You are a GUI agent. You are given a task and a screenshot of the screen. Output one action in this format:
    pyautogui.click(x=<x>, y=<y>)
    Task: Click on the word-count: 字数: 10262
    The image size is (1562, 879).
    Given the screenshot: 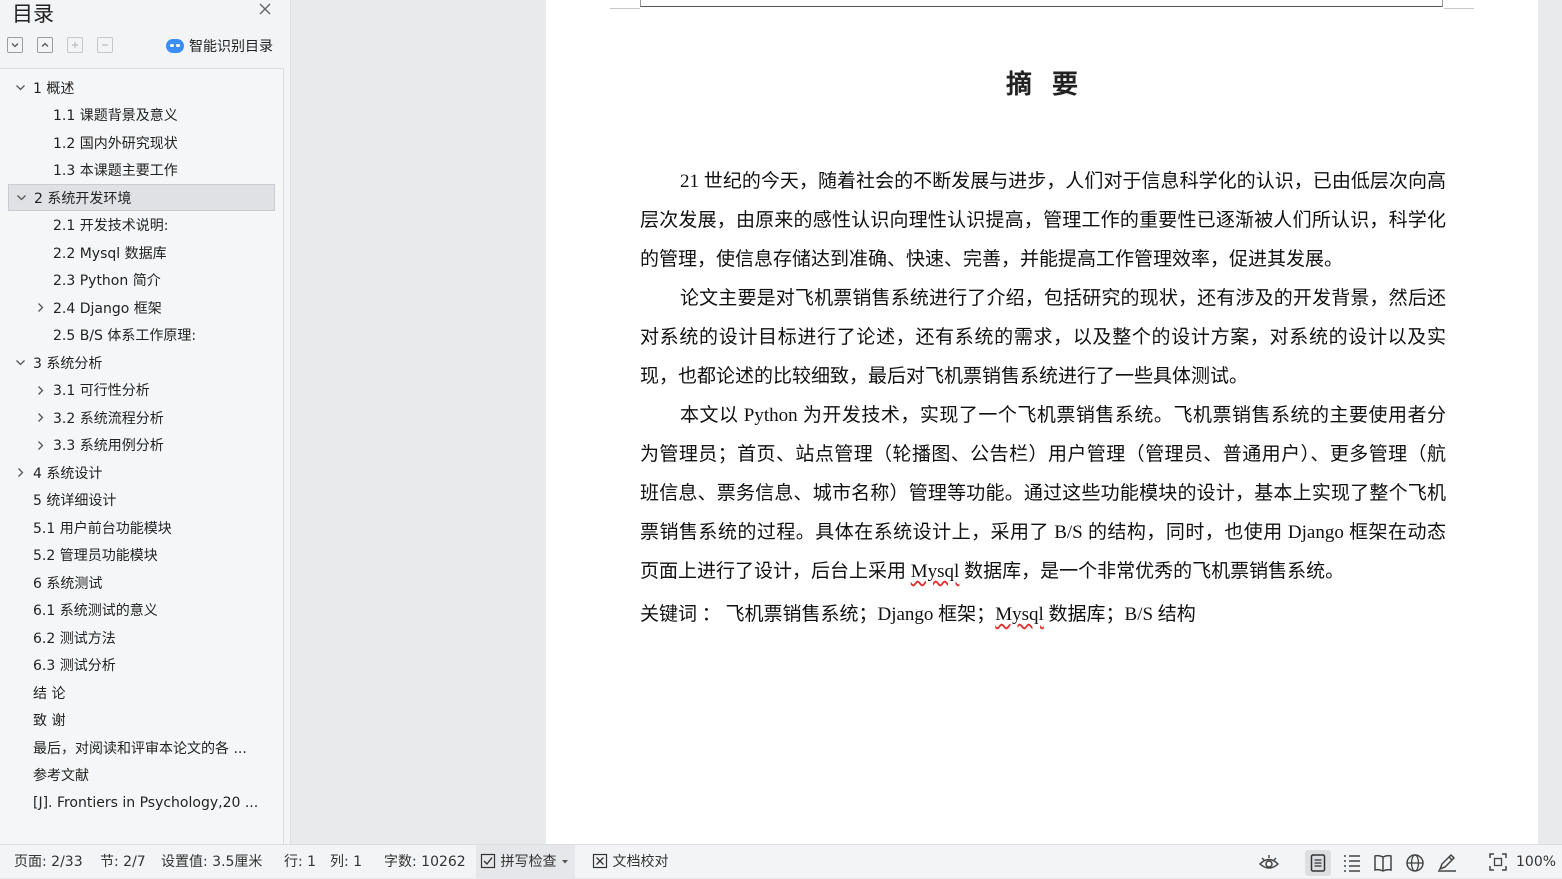 What is the action you would take?
    pyautogui.click(x=425, y=862)
    